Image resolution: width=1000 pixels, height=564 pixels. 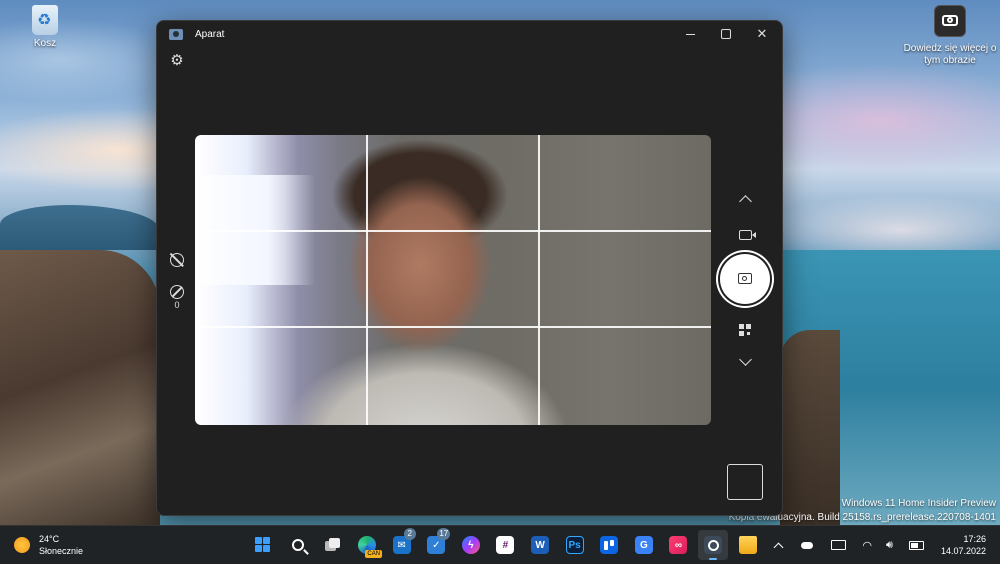 What do you see at coordinates (807, 545) in the screenshot?
I see `onedrive-cloud-icon` at bounding box center [807, 545].